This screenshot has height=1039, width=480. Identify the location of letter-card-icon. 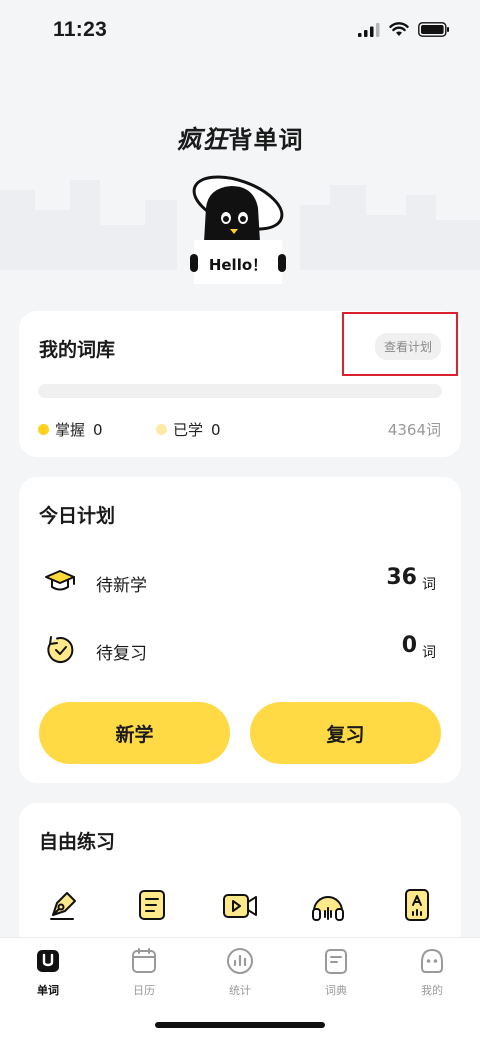
(416, 905).